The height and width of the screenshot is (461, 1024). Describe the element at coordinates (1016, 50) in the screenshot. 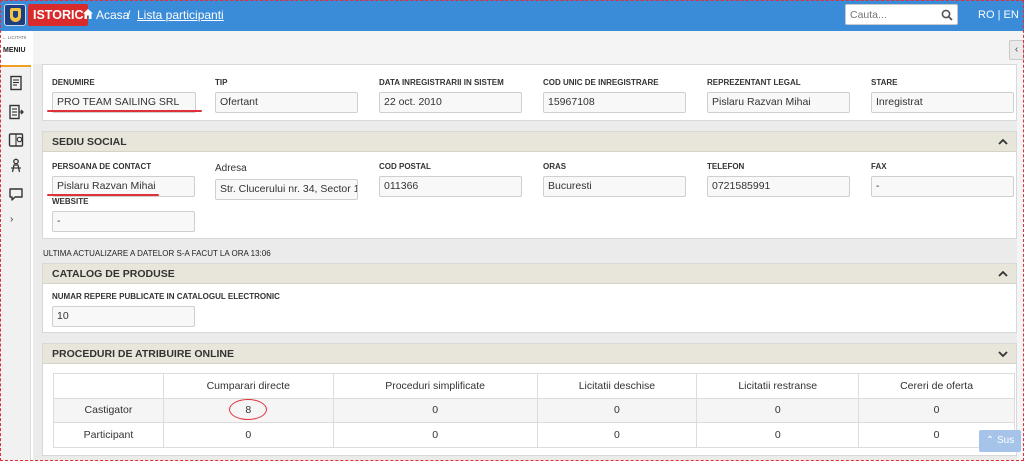

I see `panel-collapse-button: ‹` at that location.